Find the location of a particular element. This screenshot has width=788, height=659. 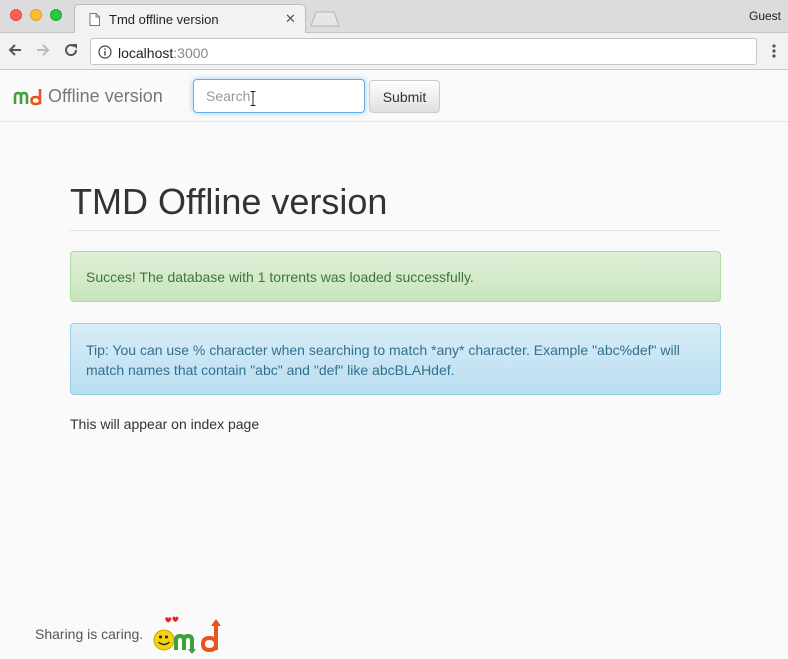

submit-button: Submit is located at coordinates (404, 96).